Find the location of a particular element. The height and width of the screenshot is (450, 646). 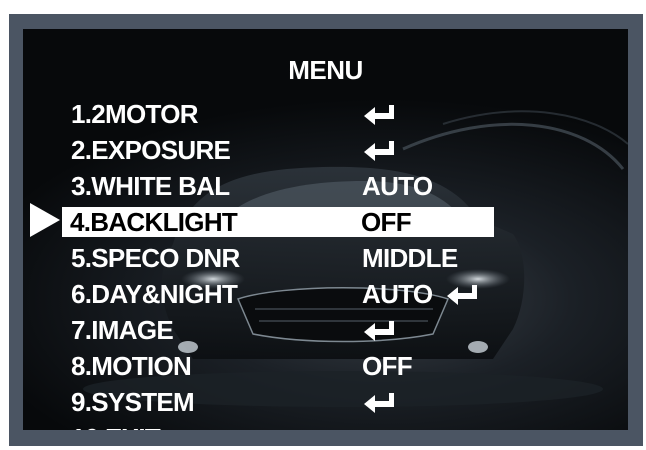

menu-item: 1.2MOTOR is located at coordinates (278, 114).